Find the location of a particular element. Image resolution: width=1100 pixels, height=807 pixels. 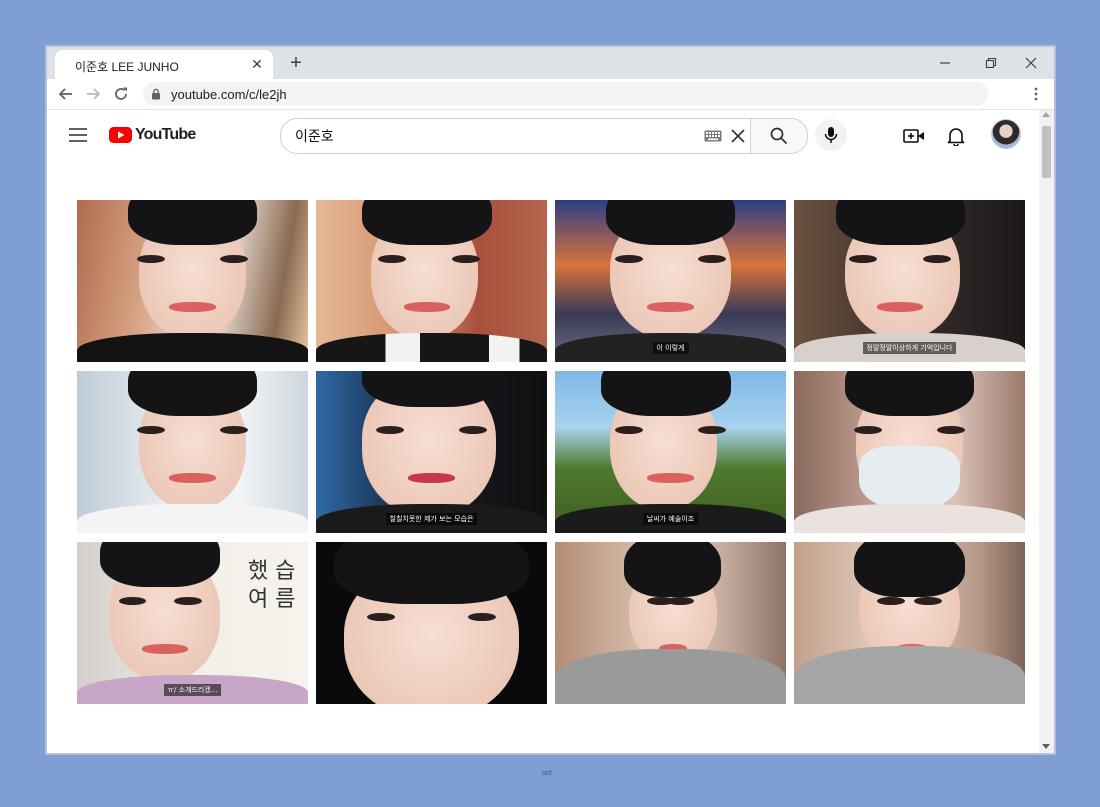

browser-tab: 이준호 LEE JUNHO ✕ is located at coordinates (164, 64).